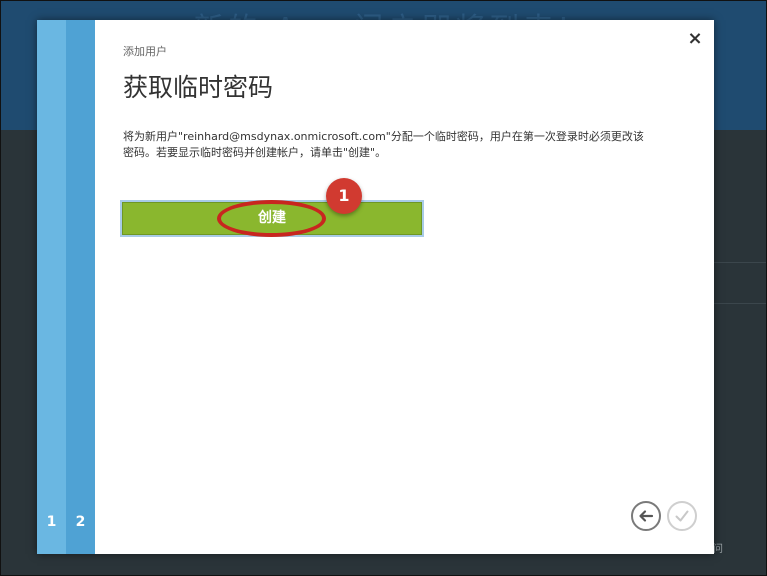  I want to click on background-bottom-text: 问, so click(718, 549).